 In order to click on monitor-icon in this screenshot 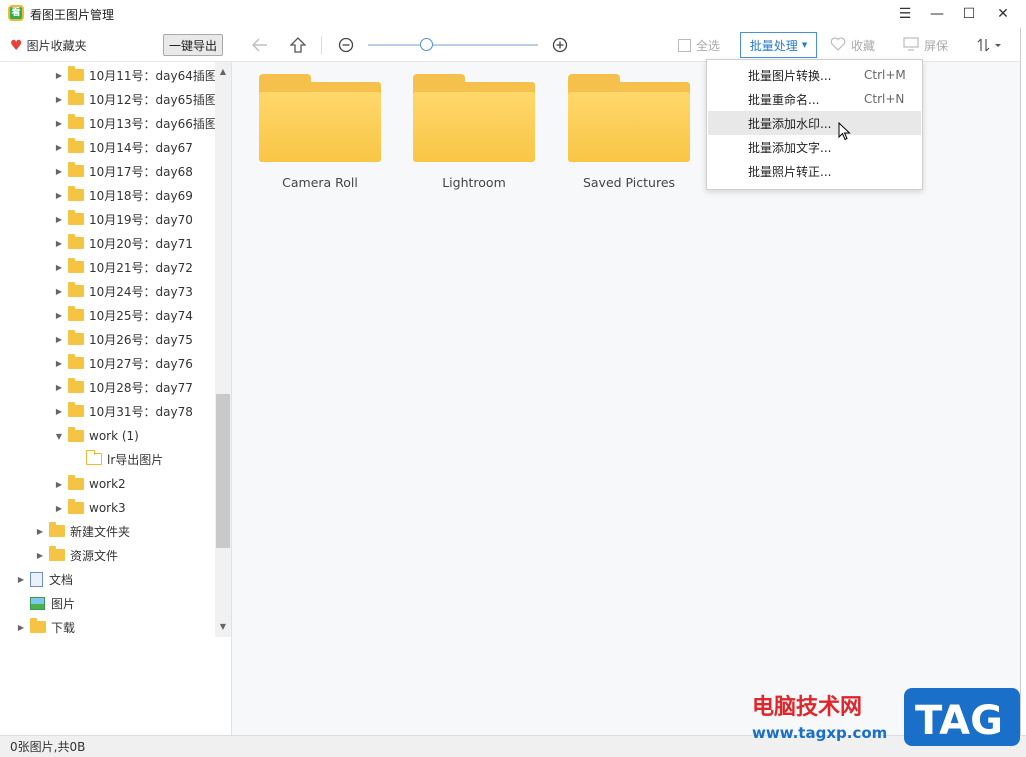, I will do `click(911, 45)`.